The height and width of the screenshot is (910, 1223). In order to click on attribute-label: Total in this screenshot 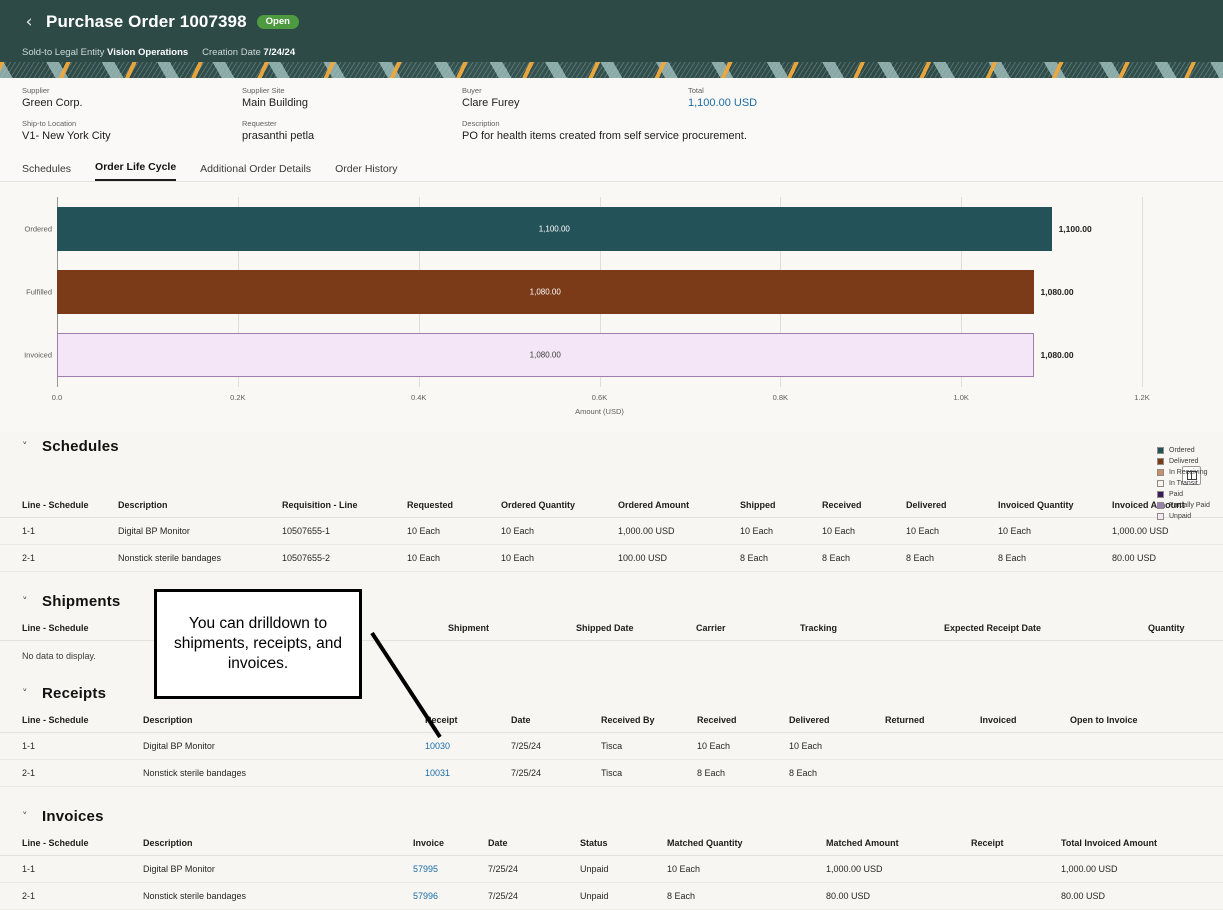, I will do `click(696, 90)`.